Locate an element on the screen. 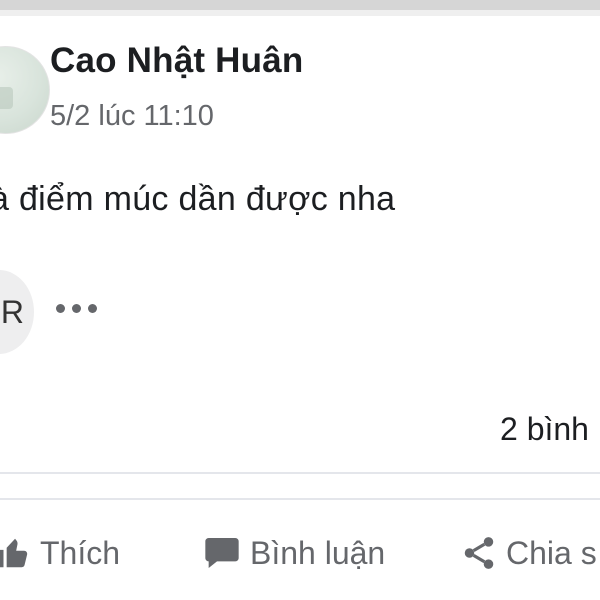 This screenshot has width=600, height=600. comment-count: 2 bình is located at coordinates (544, 429).